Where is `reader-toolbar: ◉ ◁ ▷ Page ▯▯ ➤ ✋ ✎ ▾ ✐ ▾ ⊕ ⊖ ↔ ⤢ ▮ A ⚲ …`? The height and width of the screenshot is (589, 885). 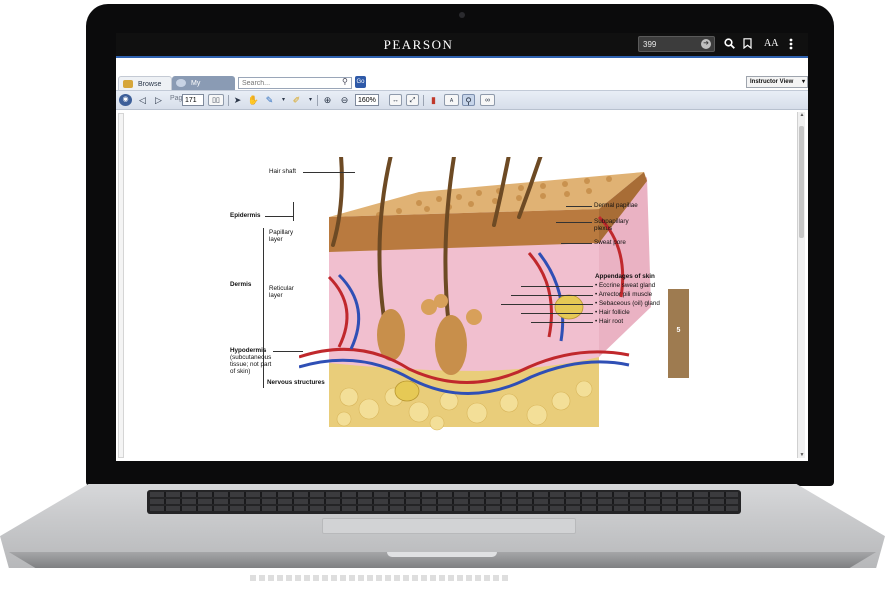
reader-toolbar: ◉ ◁ ▷ Page ▯▯ ➤ ✋ ✎ ▾ ✐ ▾ ⊕ ⊖ ↔ ⤢ ▮ A ⚲ … is located at coordinates (462, 100).